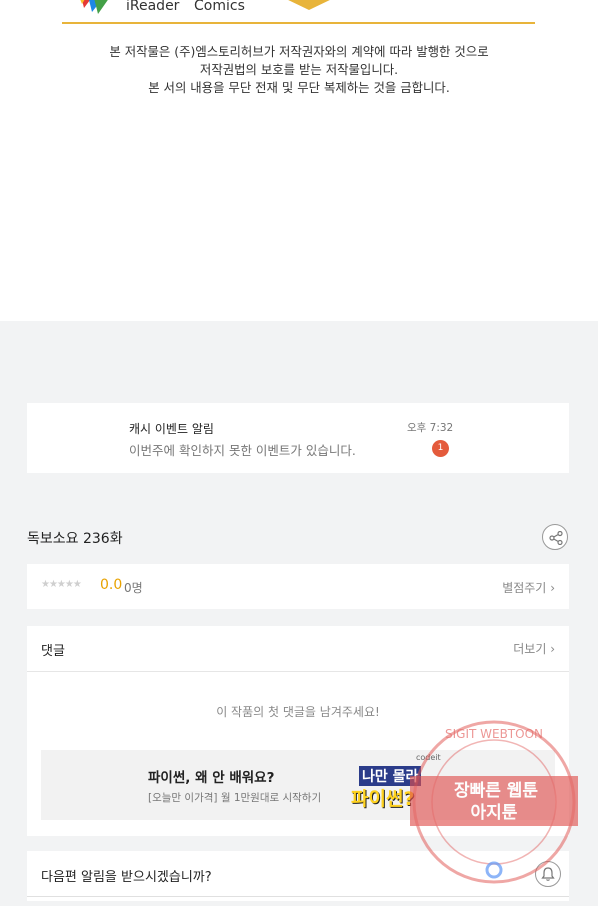 The image size is (598, 906). Describe the element at coordinates (211, 778) in the screenshot. I see `ad-title: 파이썬, 왜 안 배워요?` at that location.